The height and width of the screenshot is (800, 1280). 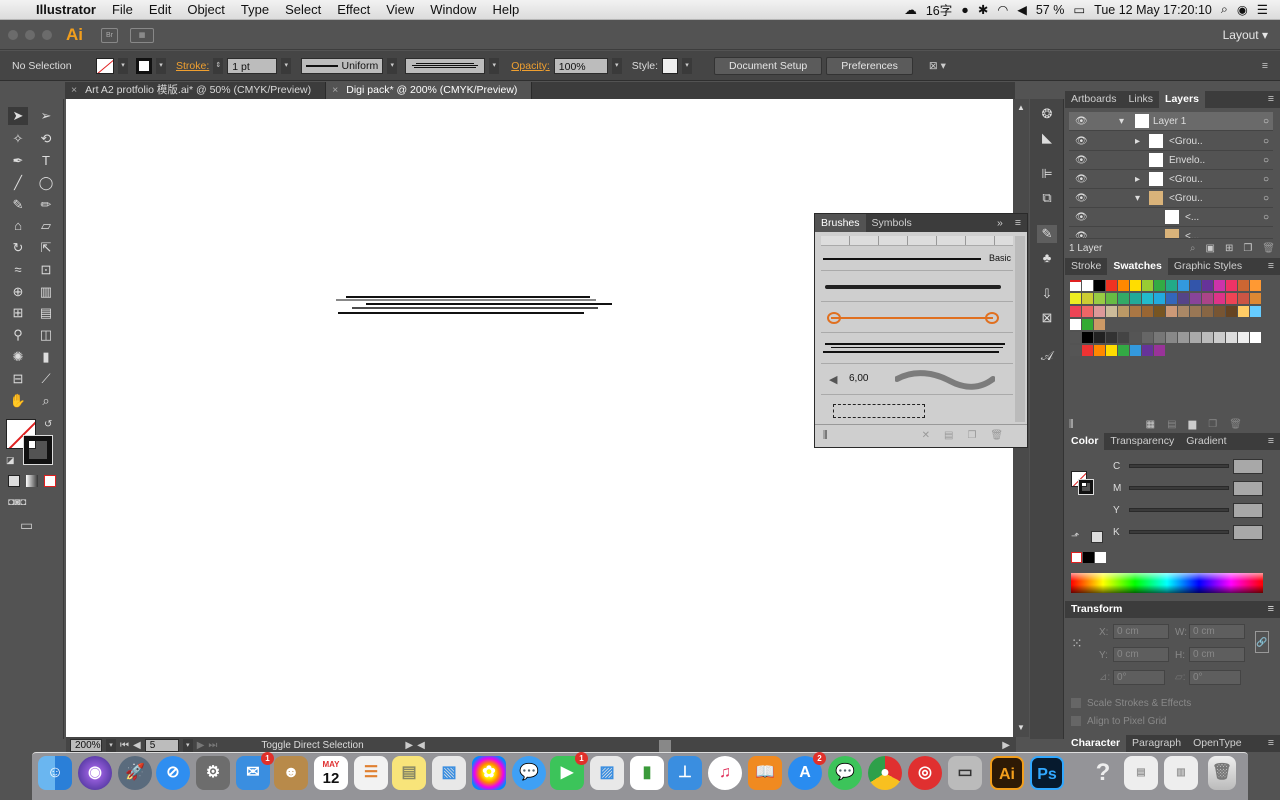 What do you see at coordinates (55, 773) in the screenshot?
I see `finder-icon: ☺` at bounding box center [55, 773].